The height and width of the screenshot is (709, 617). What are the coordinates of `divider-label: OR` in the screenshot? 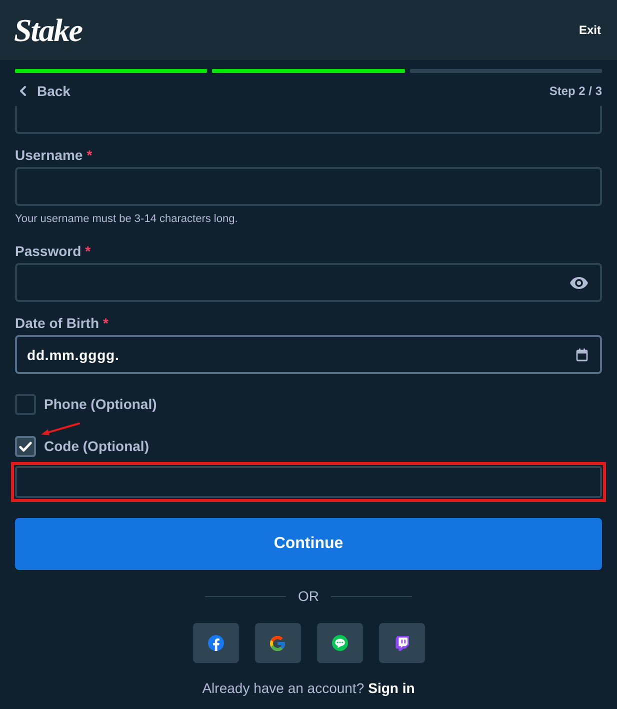 It's located at (308, 596).